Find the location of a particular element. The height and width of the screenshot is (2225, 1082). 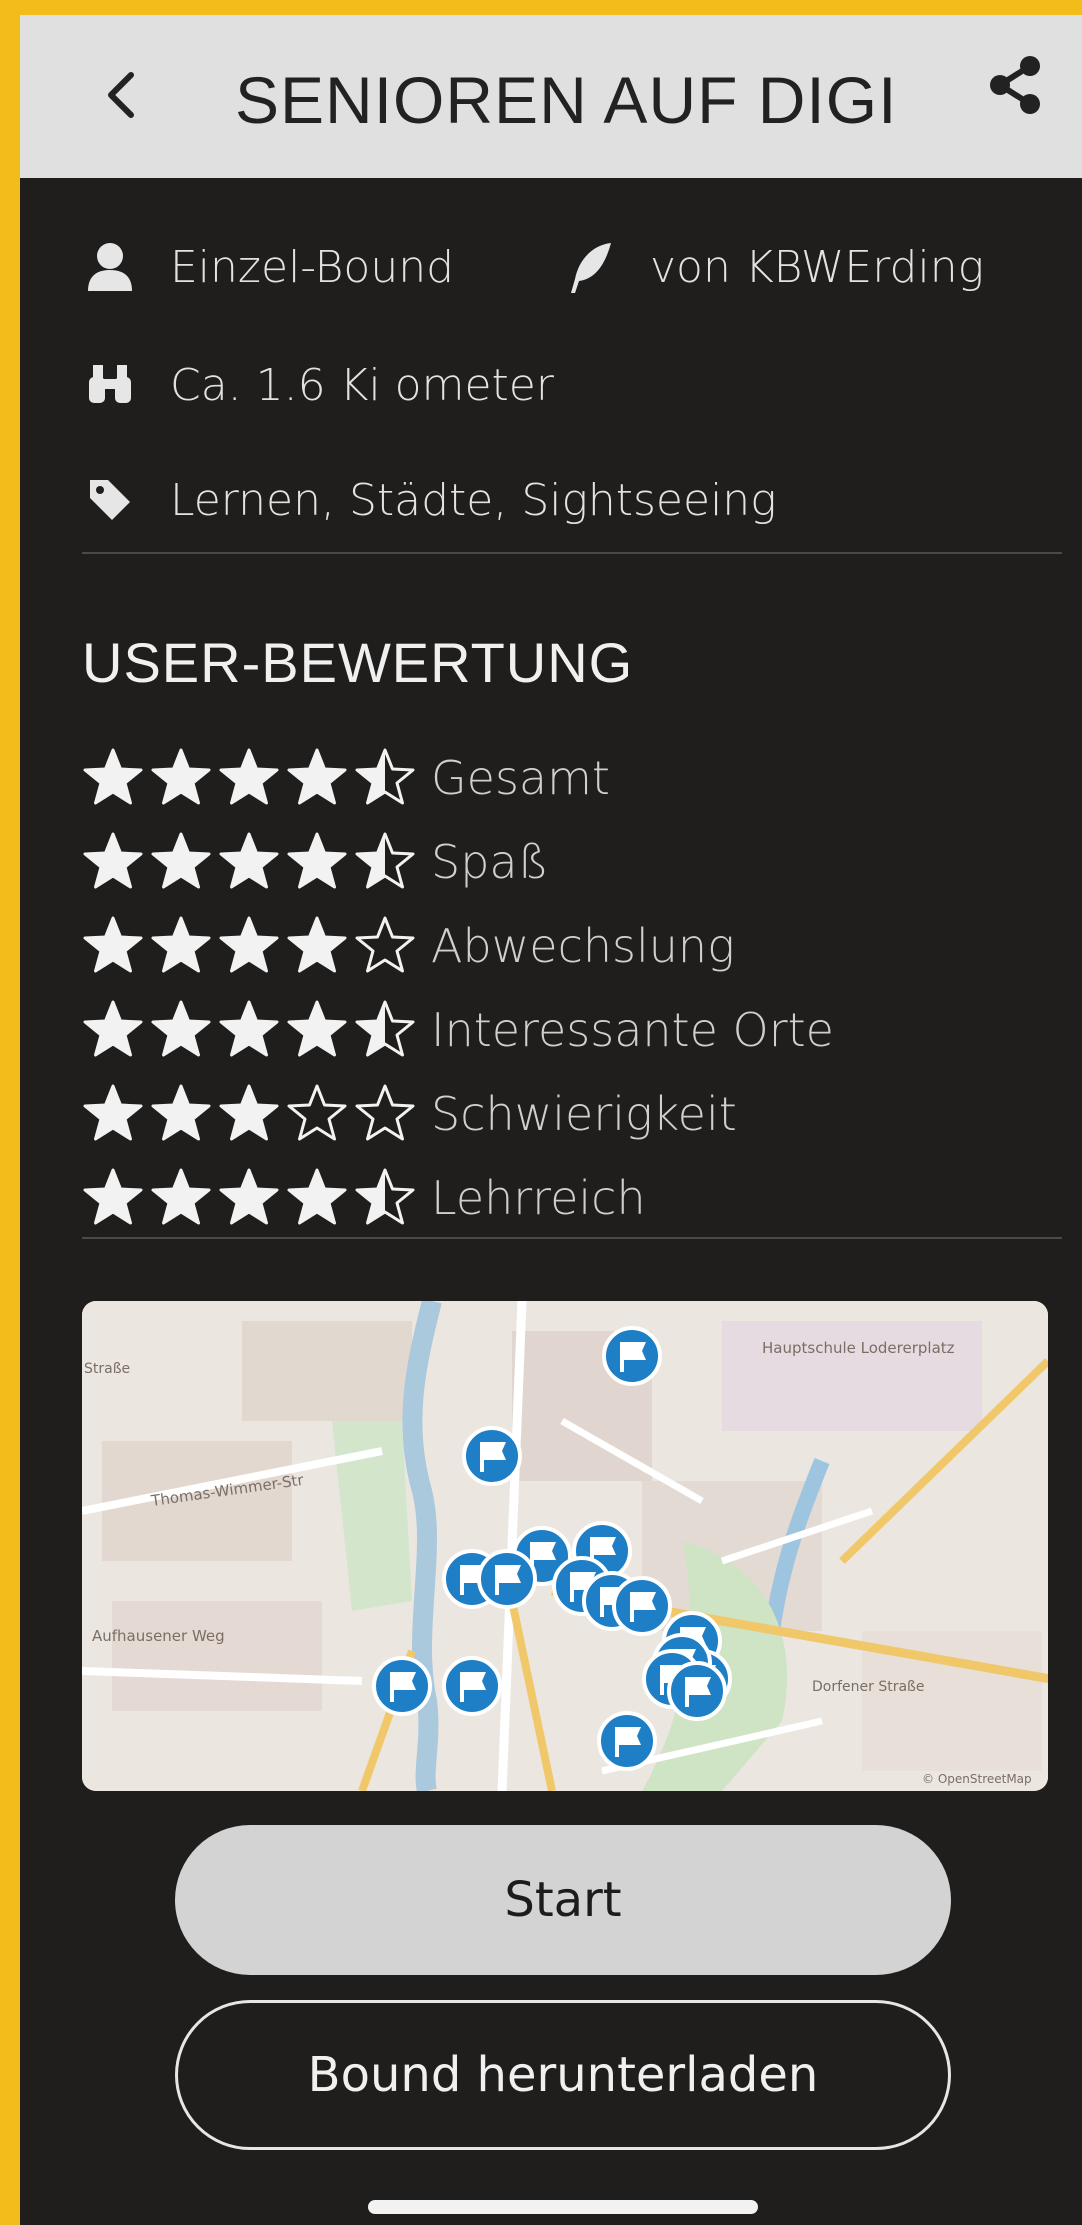

rating-row: Gesamt is located at coordinates (346, 778).